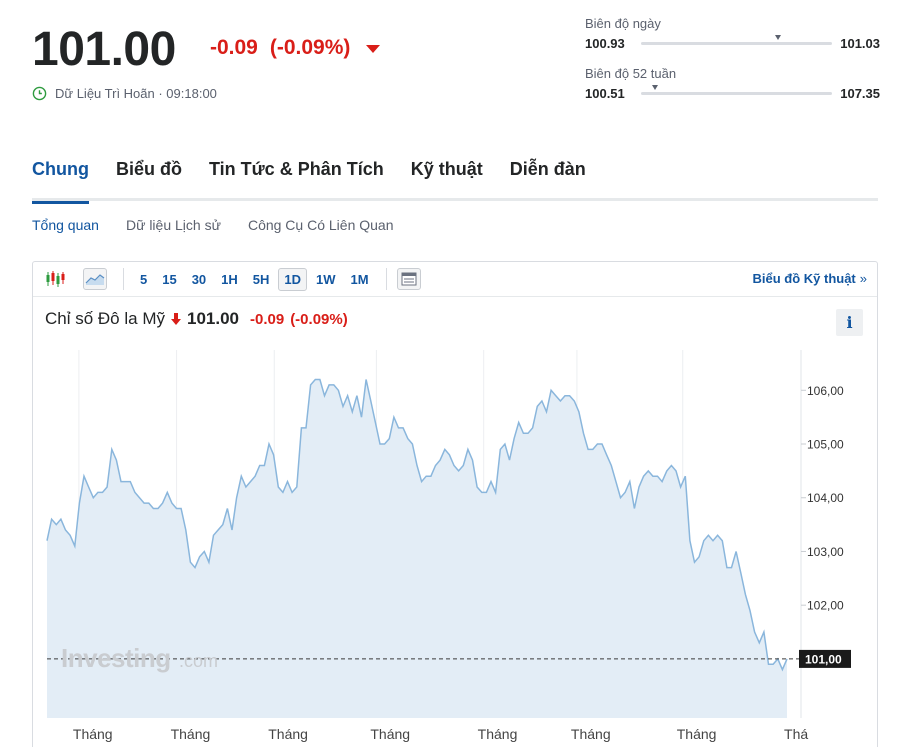 This screenshot has height=747, width=918. What do you see at coordinates (825, 606) in the screenshot?
I see `y-tick-label: 102,00` at bounding box center [825, 606].